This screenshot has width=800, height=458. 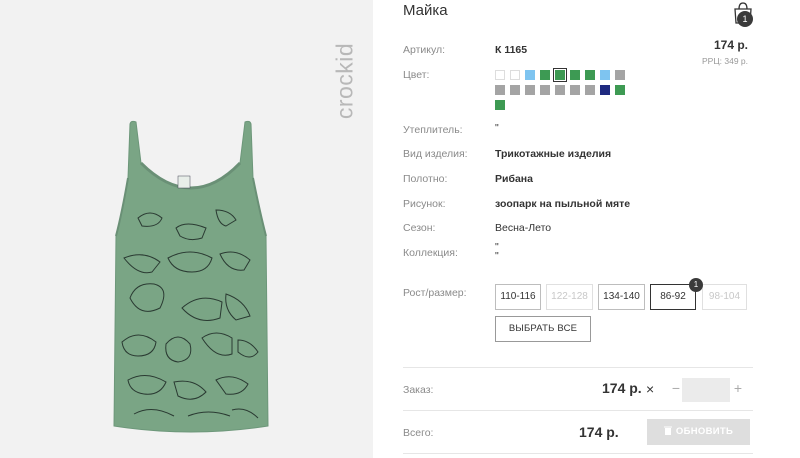 What do you see at coordinates (563, 204) in the screenshot?
I see `pattern-value: зоопарк на пыльной мяте` at bounding box center [563, 204].